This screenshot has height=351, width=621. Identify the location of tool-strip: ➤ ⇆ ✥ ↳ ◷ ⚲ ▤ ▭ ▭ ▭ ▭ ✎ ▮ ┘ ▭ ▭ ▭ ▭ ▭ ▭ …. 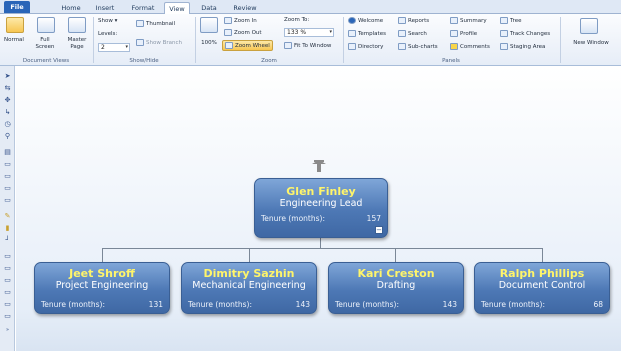
(7, 208).